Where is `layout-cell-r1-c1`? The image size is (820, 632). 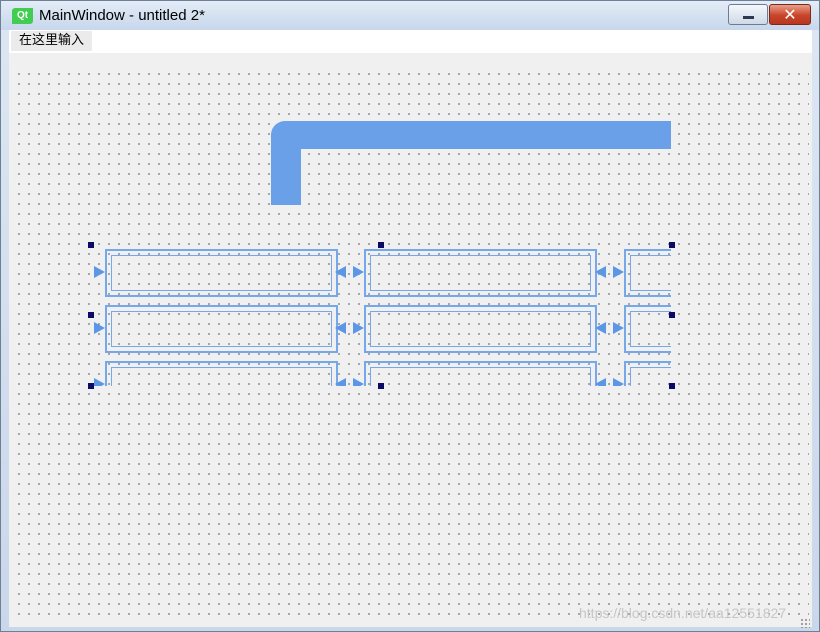 layout-cell-r1-c1 is located at coordinates (221, 273).